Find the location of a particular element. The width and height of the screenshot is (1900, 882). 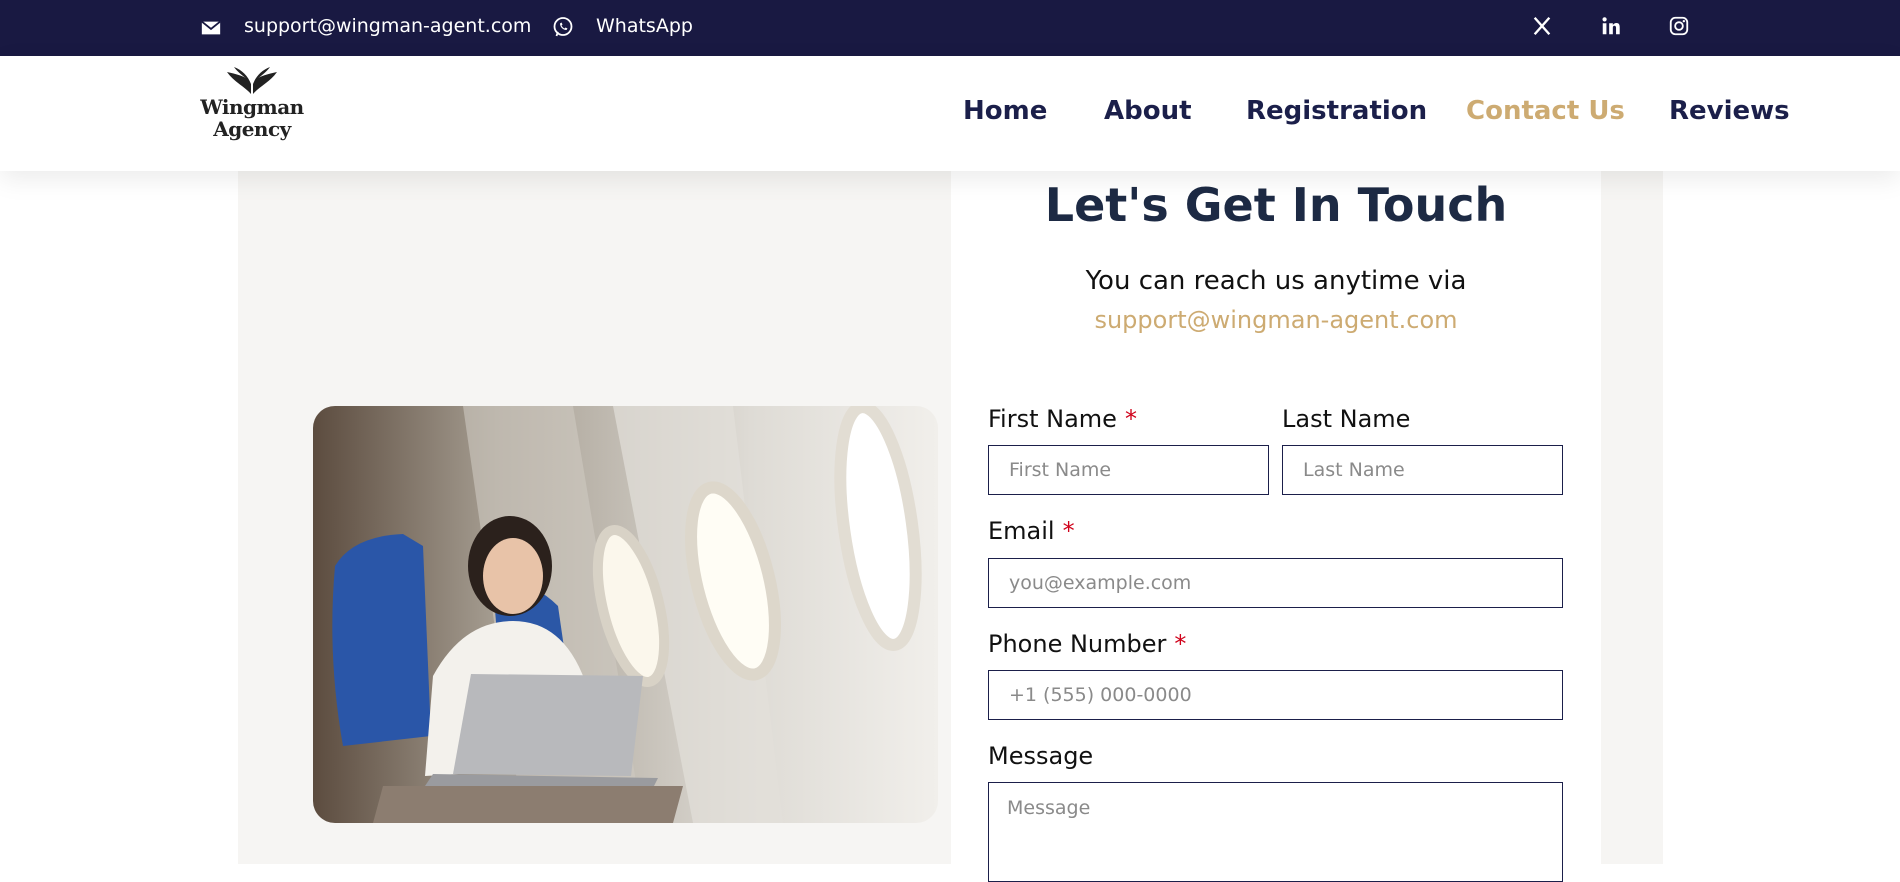

instagram-icon is located at coordinates (1679, 26).